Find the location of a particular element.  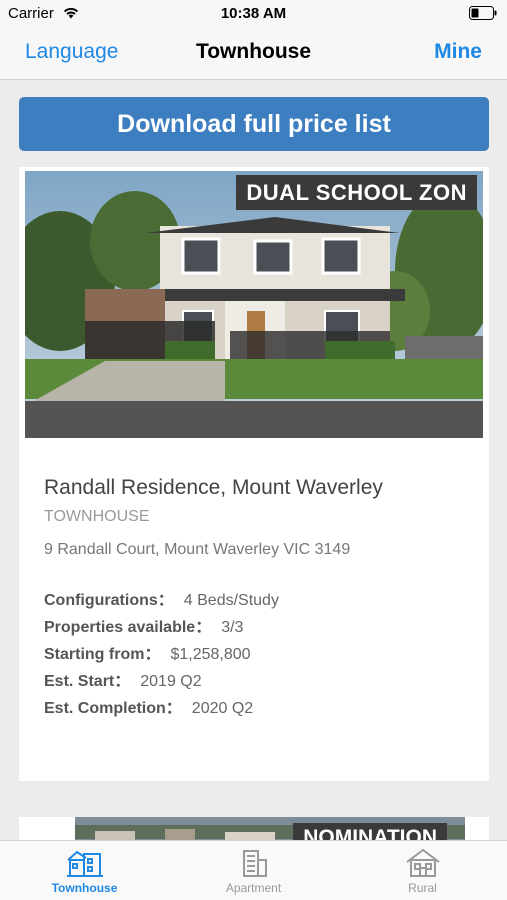

mine-button: Mine is located at coordinates (458, 52).